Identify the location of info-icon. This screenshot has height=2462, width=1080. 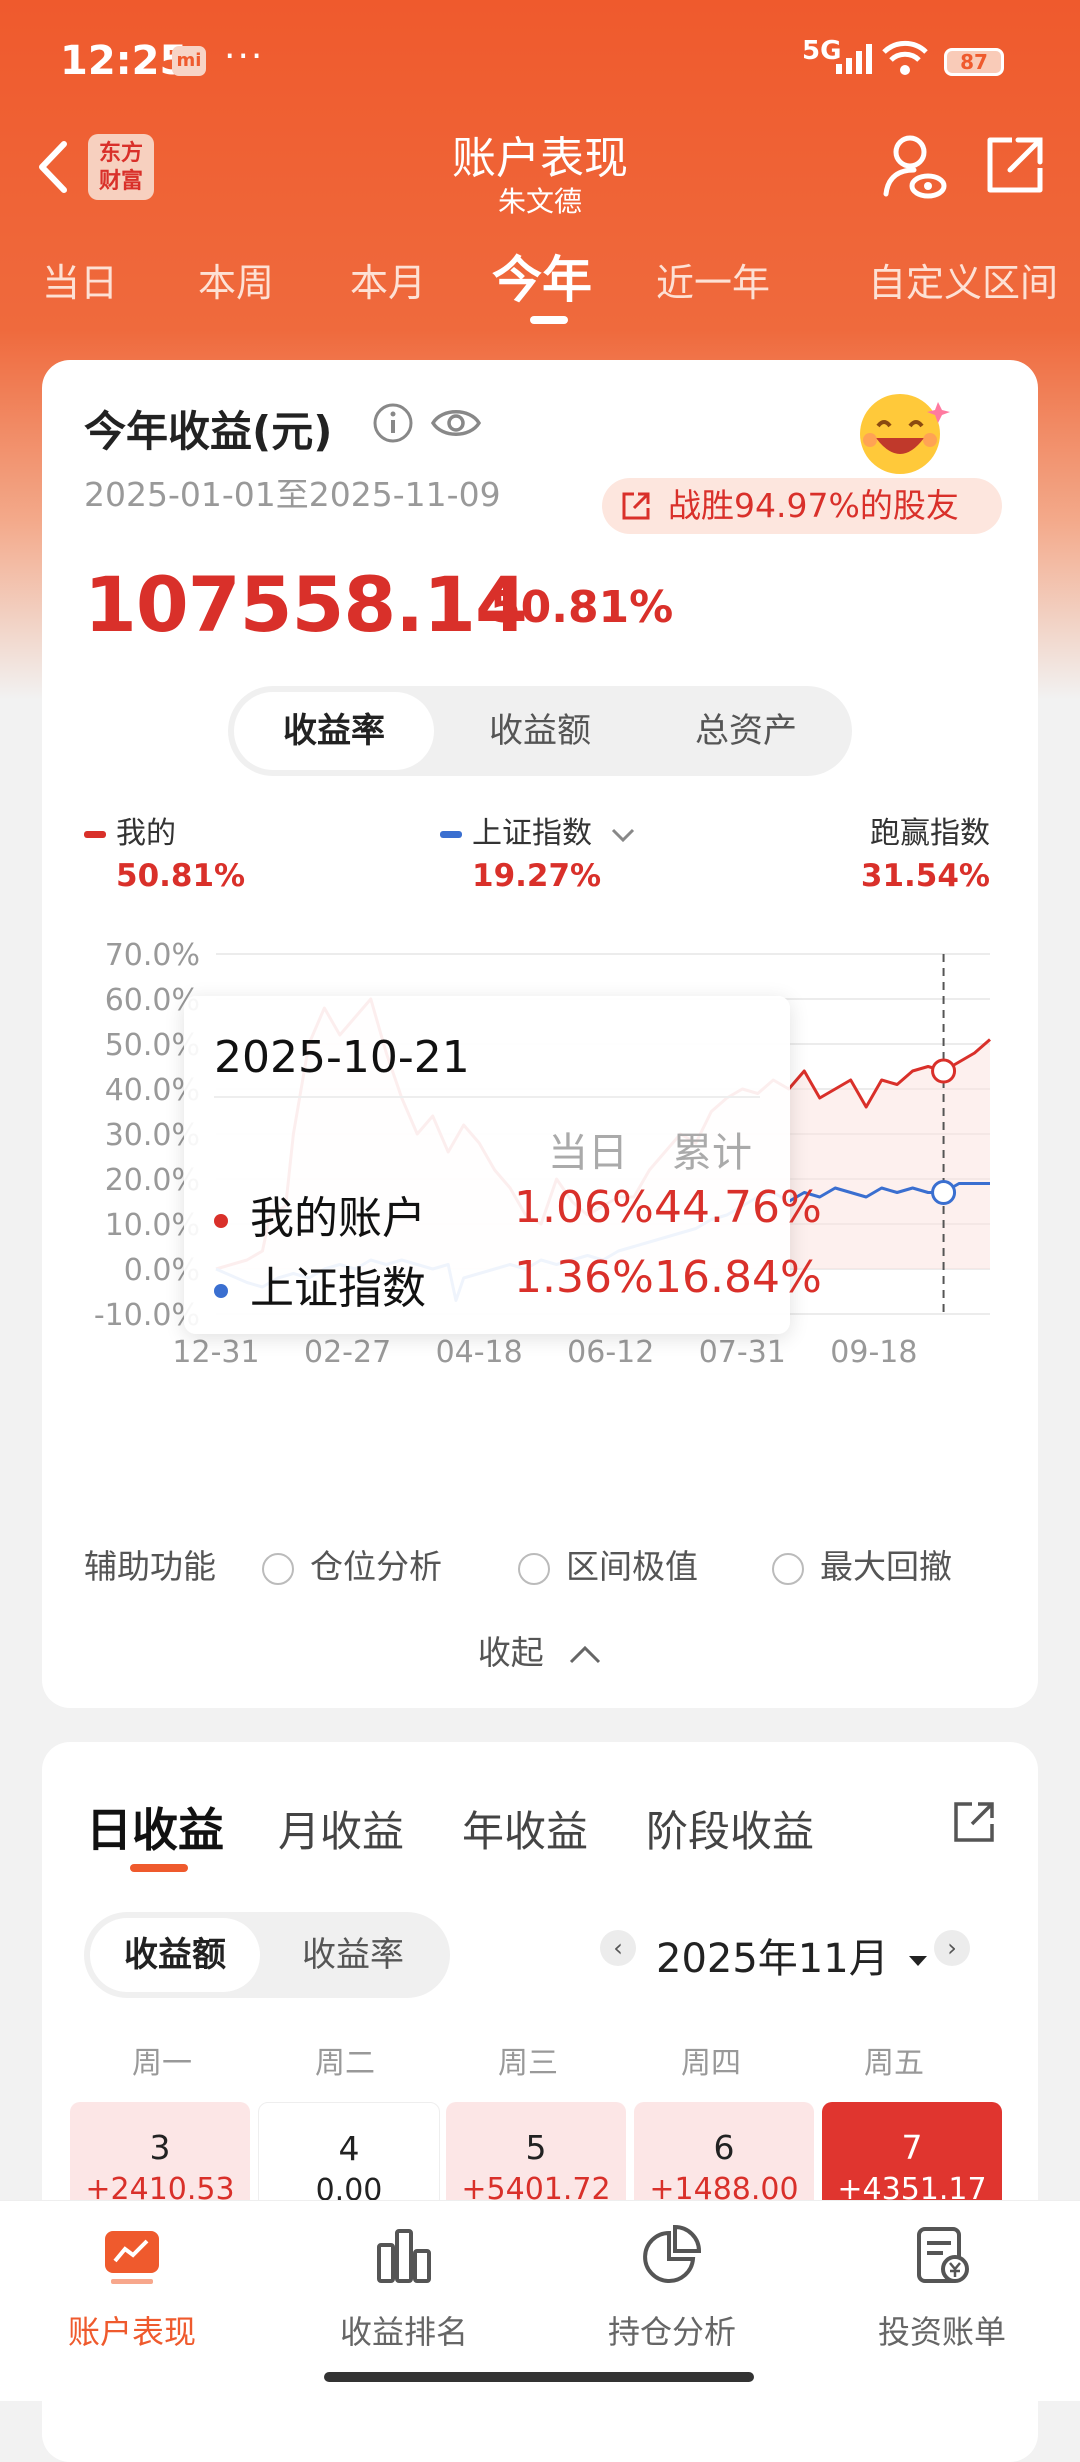
(393, 423).